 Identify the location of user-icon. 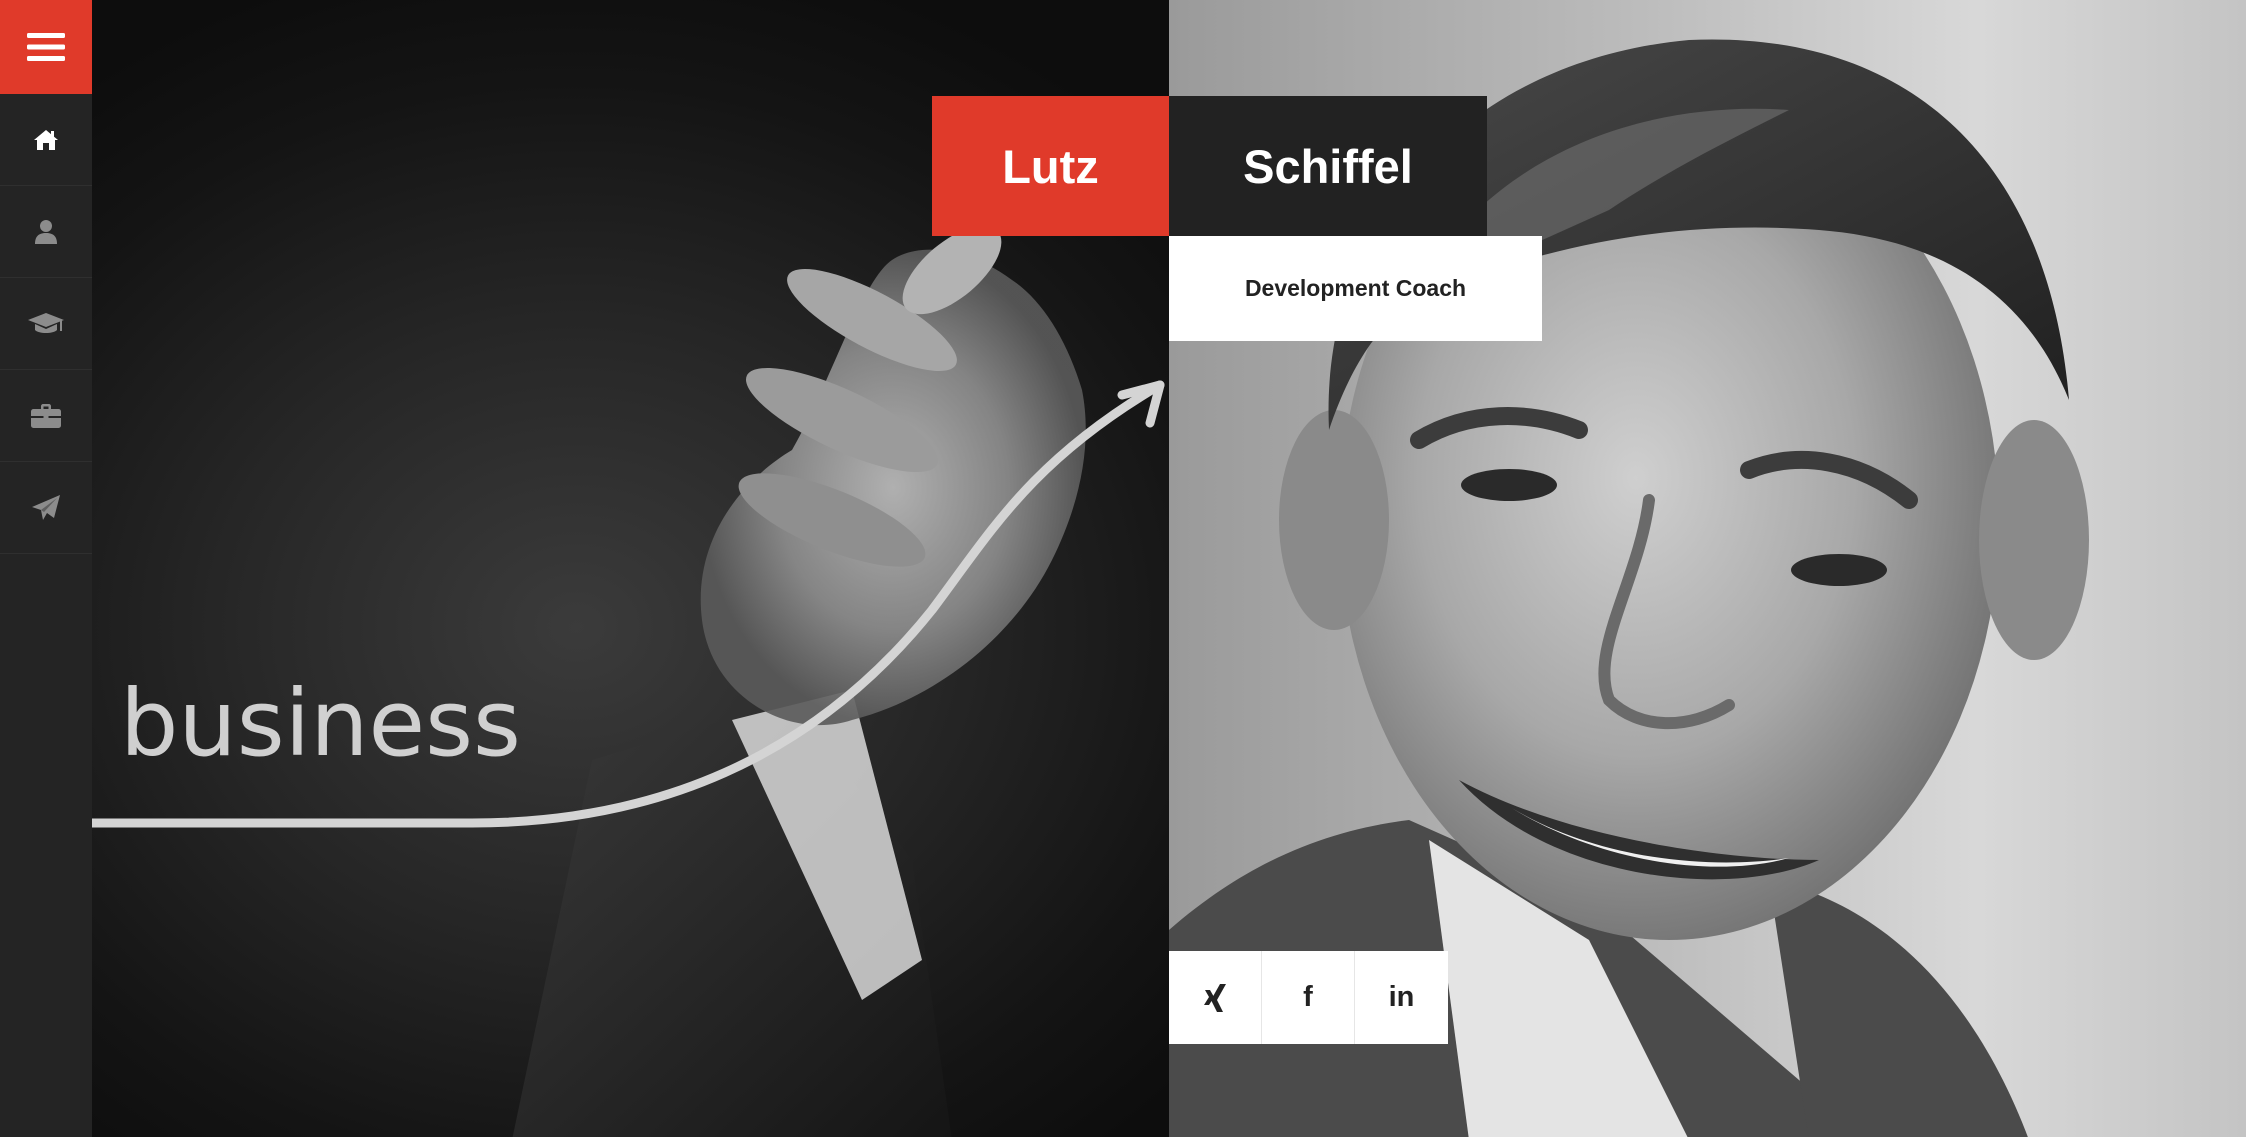
(46, 231).